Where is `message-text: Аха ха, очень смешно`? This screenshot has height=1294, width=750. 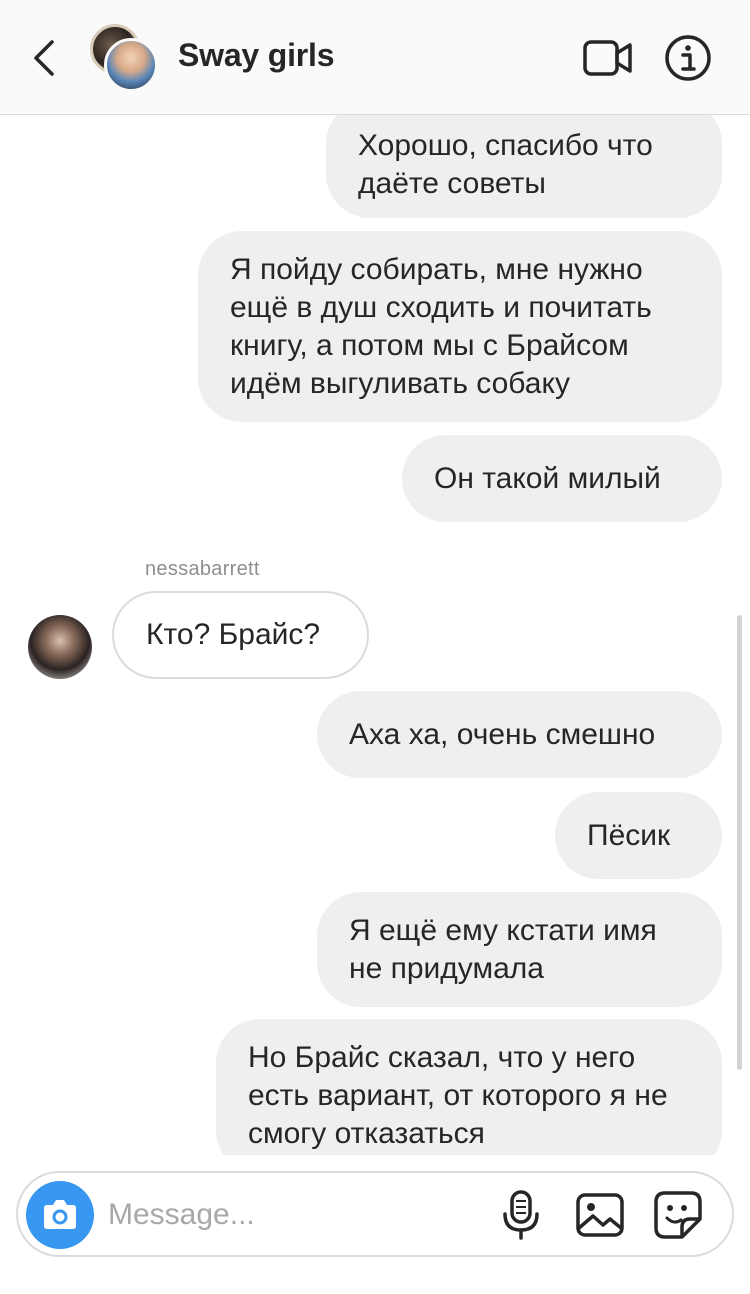 message-text: Аха ха, очень смешно is located at coordinates (502, 734).